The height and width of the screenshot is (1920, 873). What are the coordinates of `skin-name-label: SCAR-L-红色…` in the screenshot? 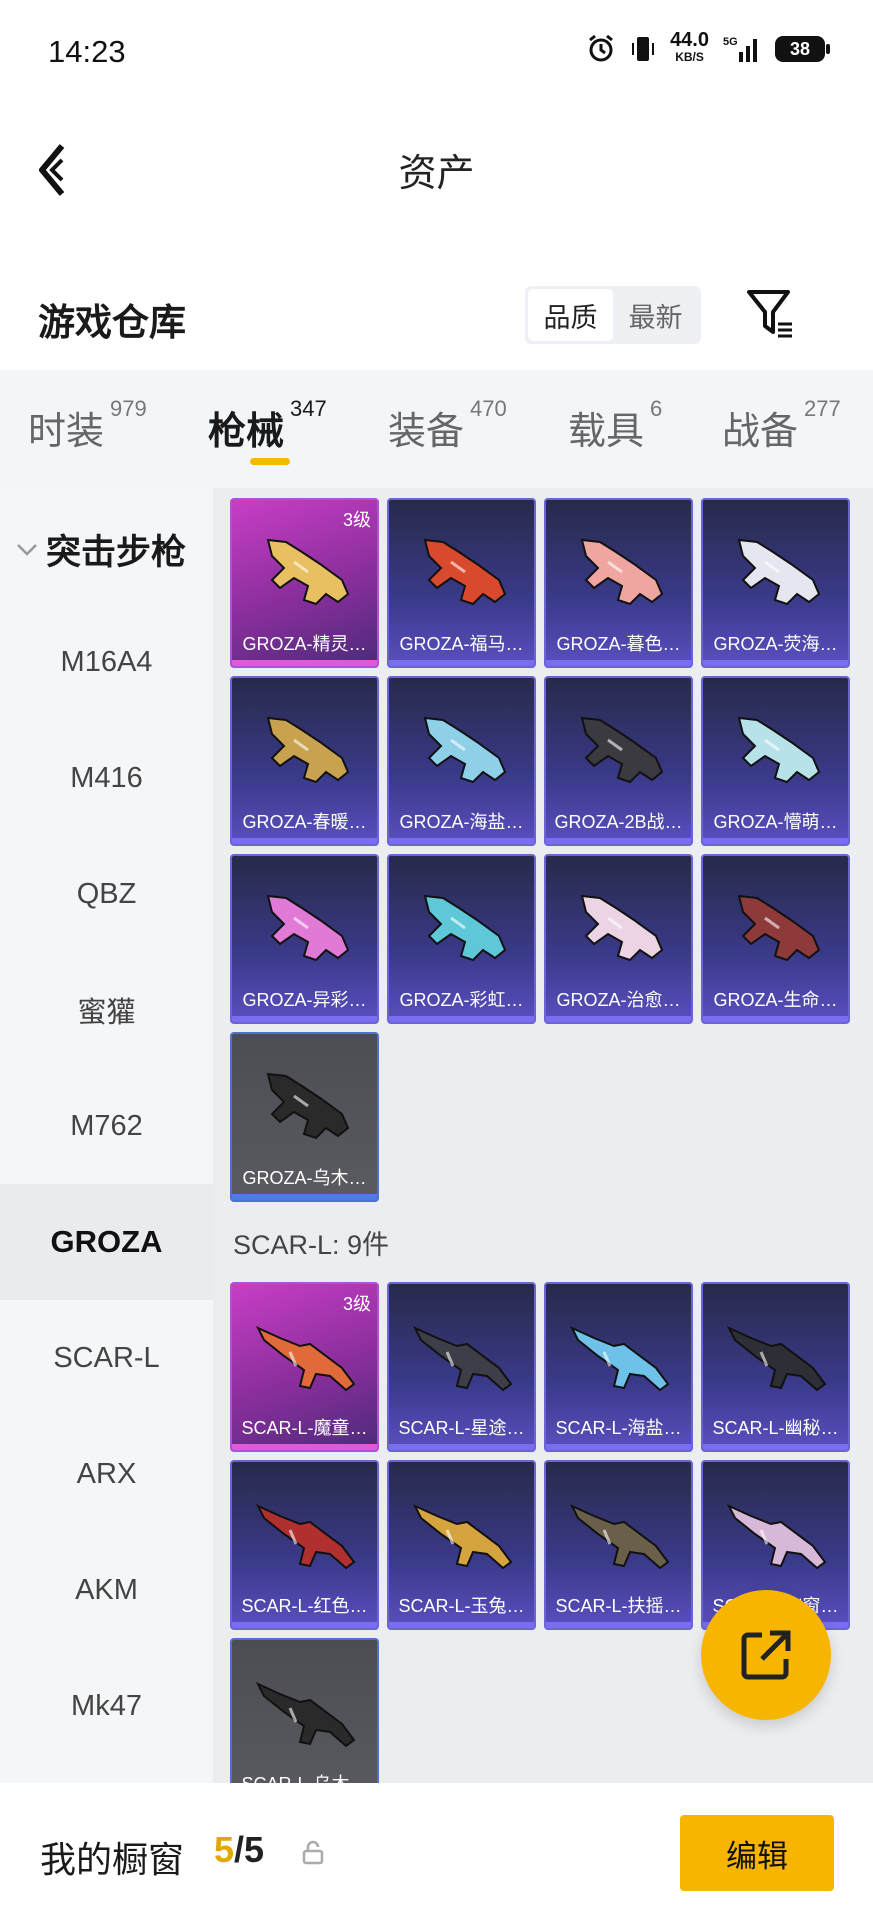 It's located at (304, 1606).